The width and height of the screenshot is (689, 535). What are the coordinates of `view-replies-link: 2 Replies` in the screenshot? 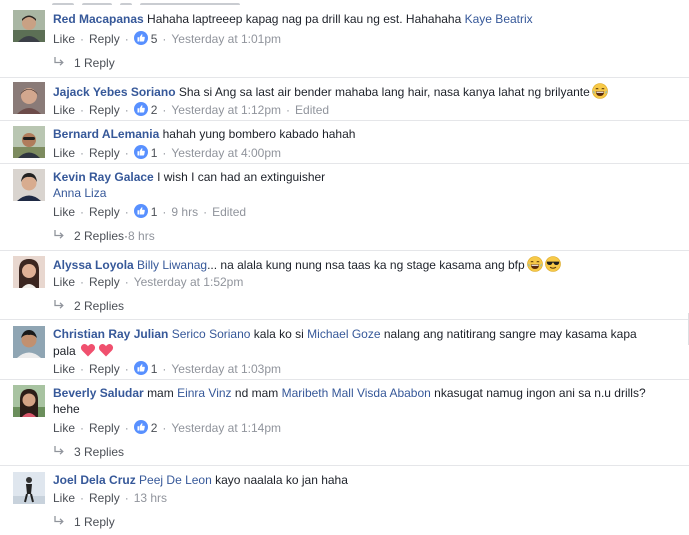 It's located at (88, 306).